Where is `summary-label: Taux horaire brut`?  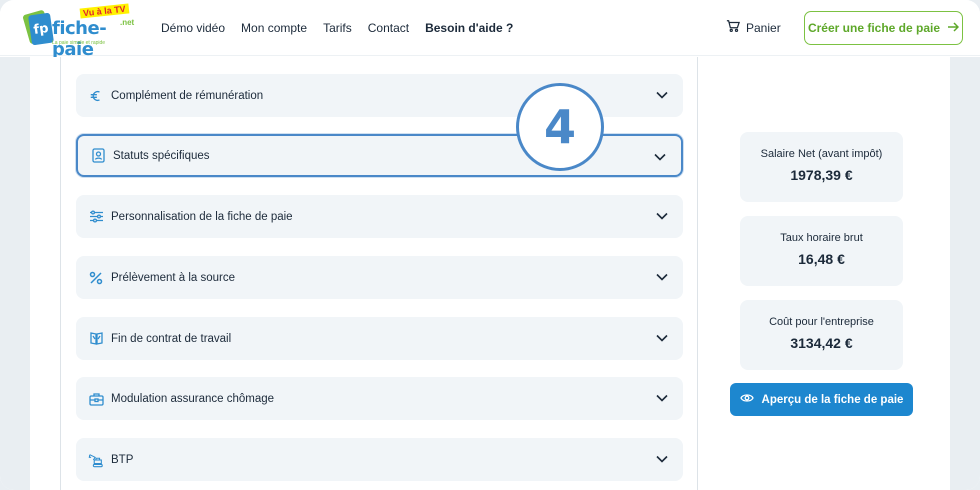 summary-label: Taux horaire brut is located at coordinates (821, 238).